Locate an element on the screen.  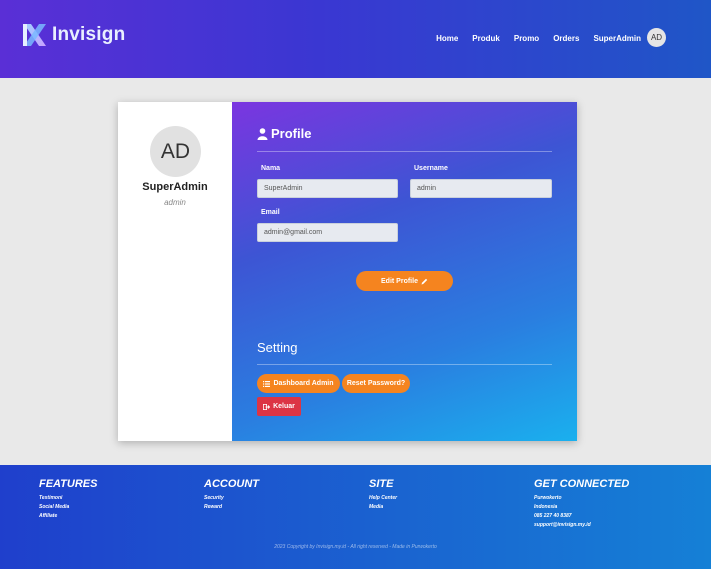
footer-link-testimoni: Testimoni is located at coordinates (68, 498).